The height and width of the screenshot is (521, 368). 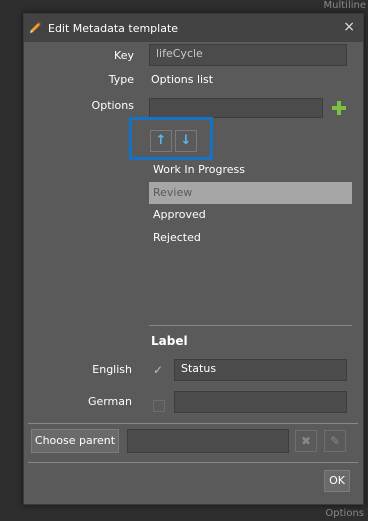 I want to click on background-label-bottom: Options, so click(x=344, y=513).